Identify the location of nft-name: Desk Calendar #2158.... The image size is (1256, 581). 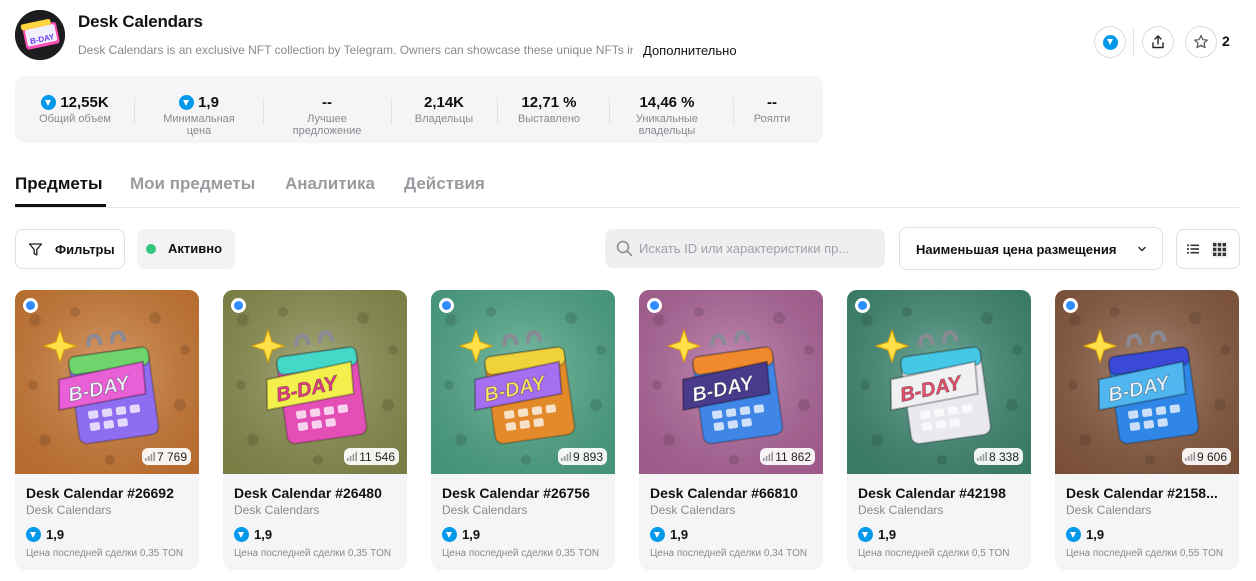
(1148, 493).